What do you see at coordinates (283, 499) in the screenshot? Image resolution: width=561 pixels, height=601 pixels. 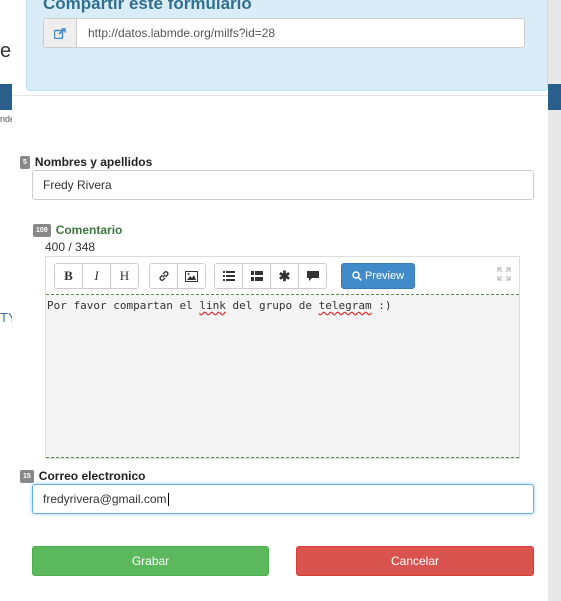 I see `correo-input: fredyrivera@gmail.com` at bounding box center [283, 499].